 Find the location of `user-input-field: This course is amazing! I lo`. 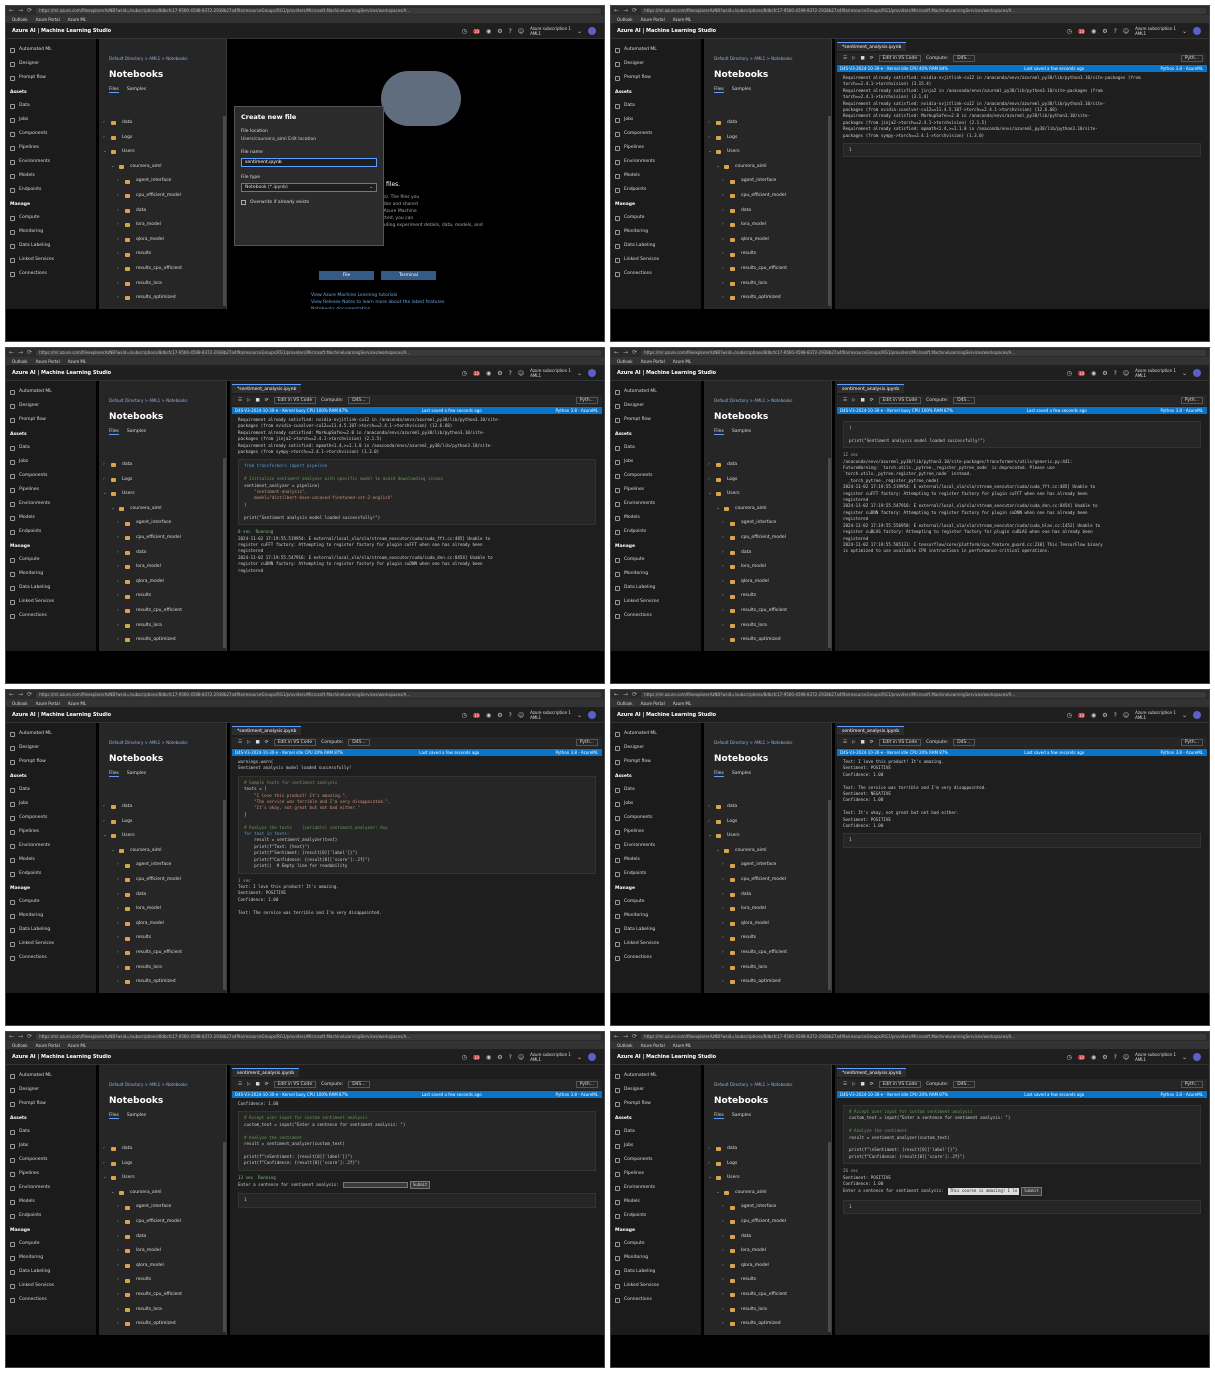

user-input-field: This course is amazing! I lo is located at coordinates (983, 1191).